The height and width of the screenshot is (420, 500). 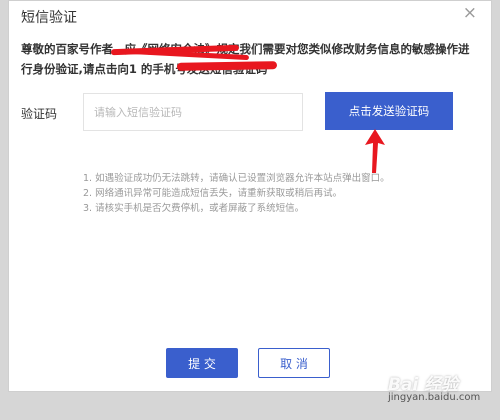 What do you see at coordinates (193, 112) in the screenshot?
I see `sms-code-input` at bounding box center [193, 112].